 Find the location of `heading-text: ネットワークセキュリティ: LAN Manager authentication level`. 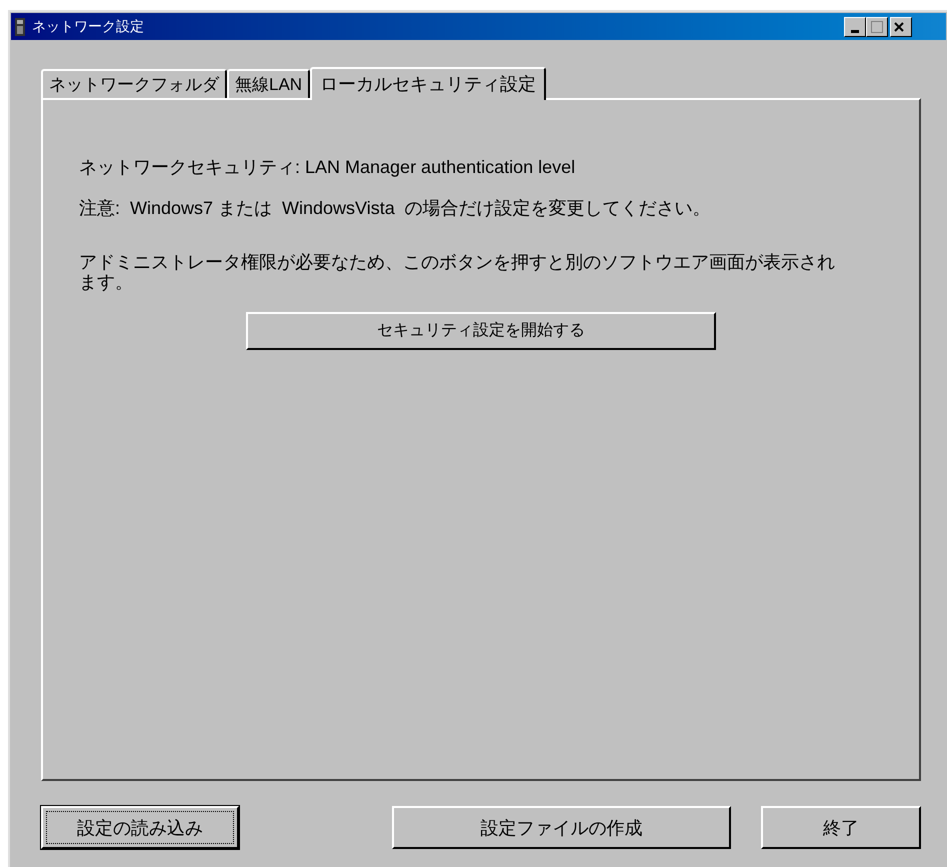

heading-text: ネットワークセキュリティ: LAN Manager authentication level is located at coordinates (327, 167).